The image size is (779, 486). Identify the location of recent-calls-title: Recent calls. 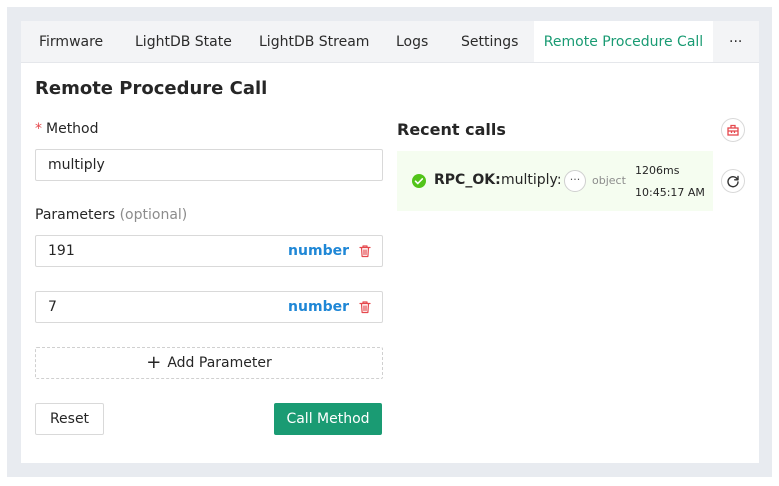
(451, 129).